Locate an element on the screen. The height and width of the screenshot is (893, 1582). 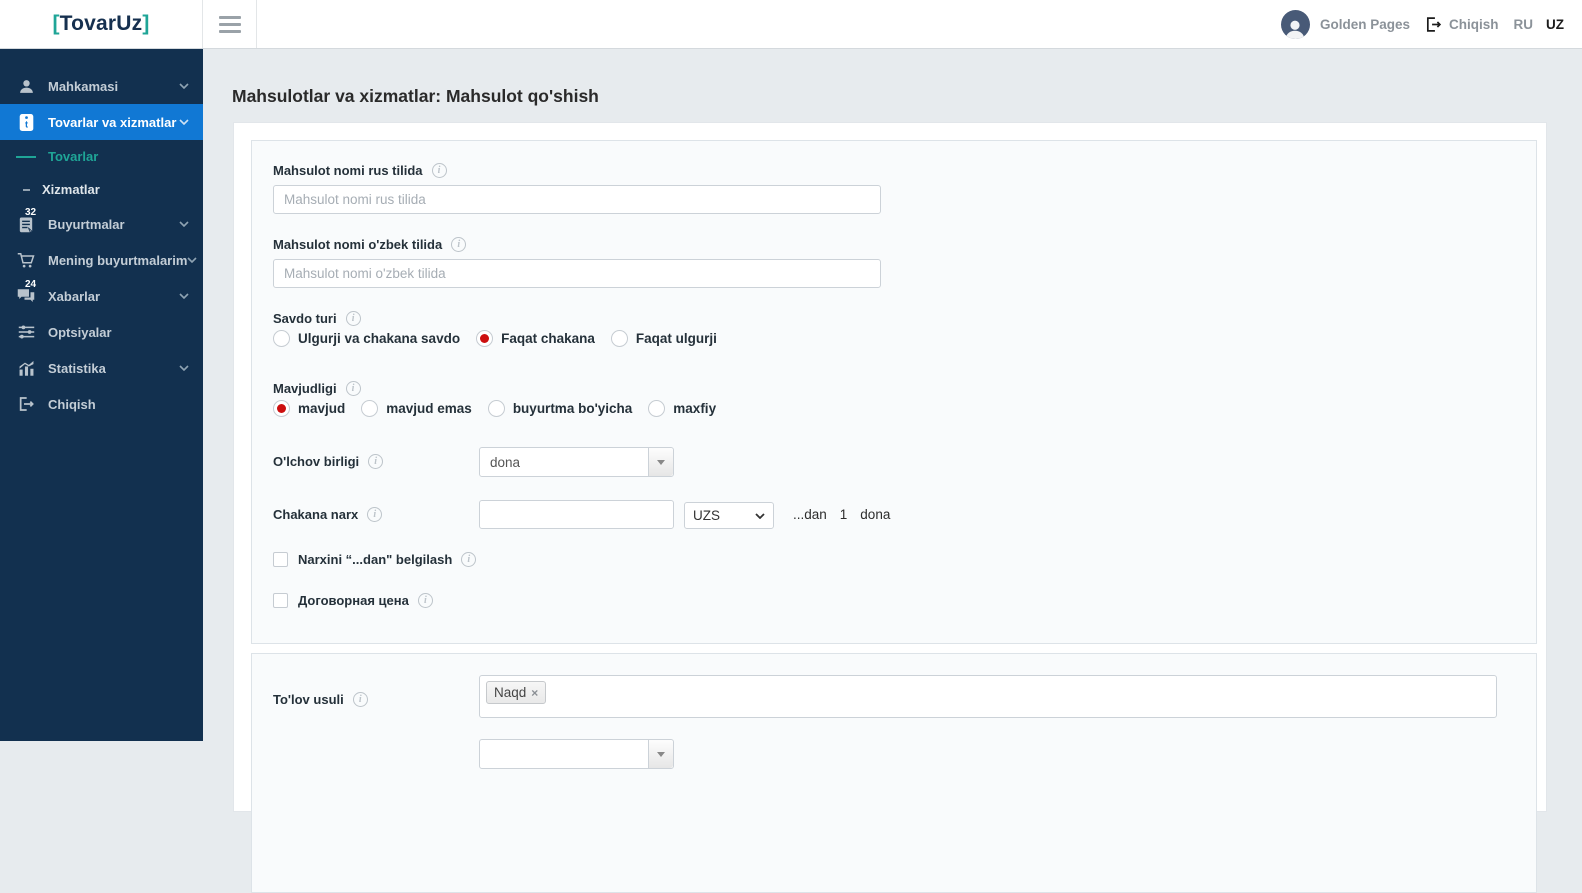
narxini-dan-checkbox-row: Narxini “...dan" belgilash i is located at coordinates (375, 559).